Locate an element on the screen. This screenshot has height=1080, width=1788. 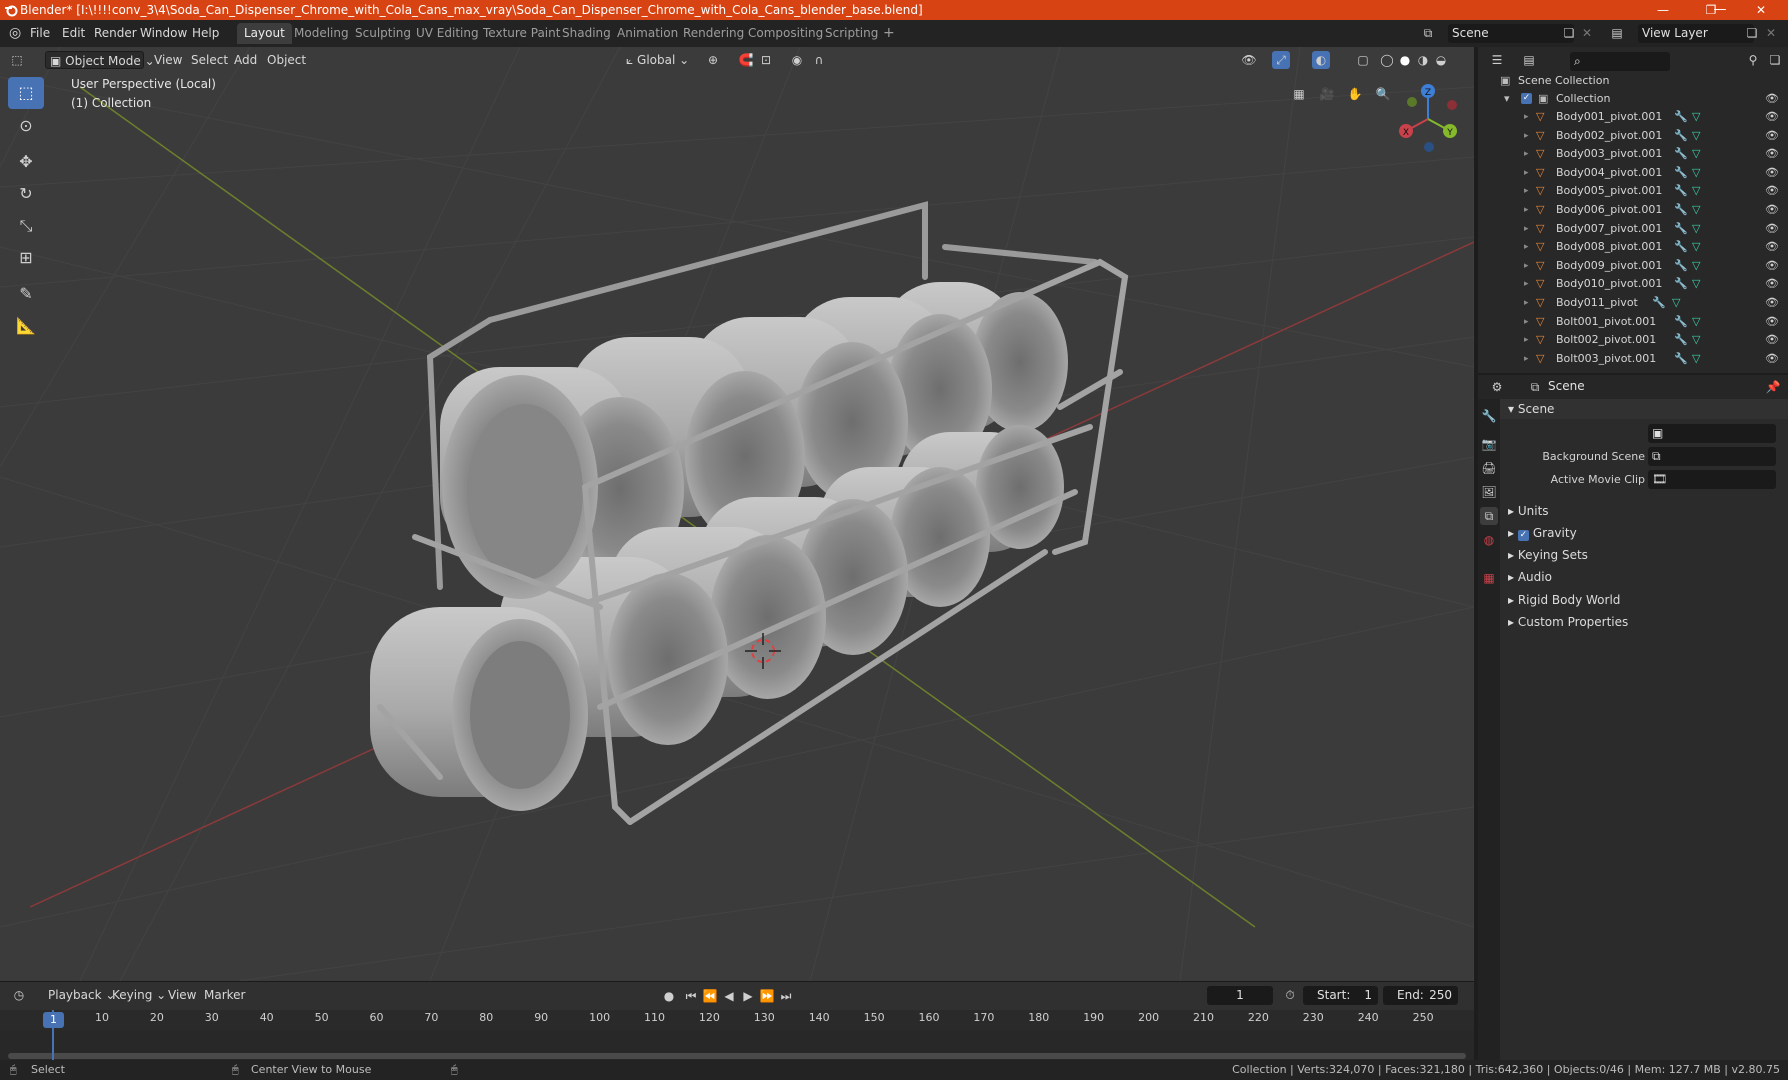
scene-panel-header: ▾ Scene is located at coordinates (1644, 409).